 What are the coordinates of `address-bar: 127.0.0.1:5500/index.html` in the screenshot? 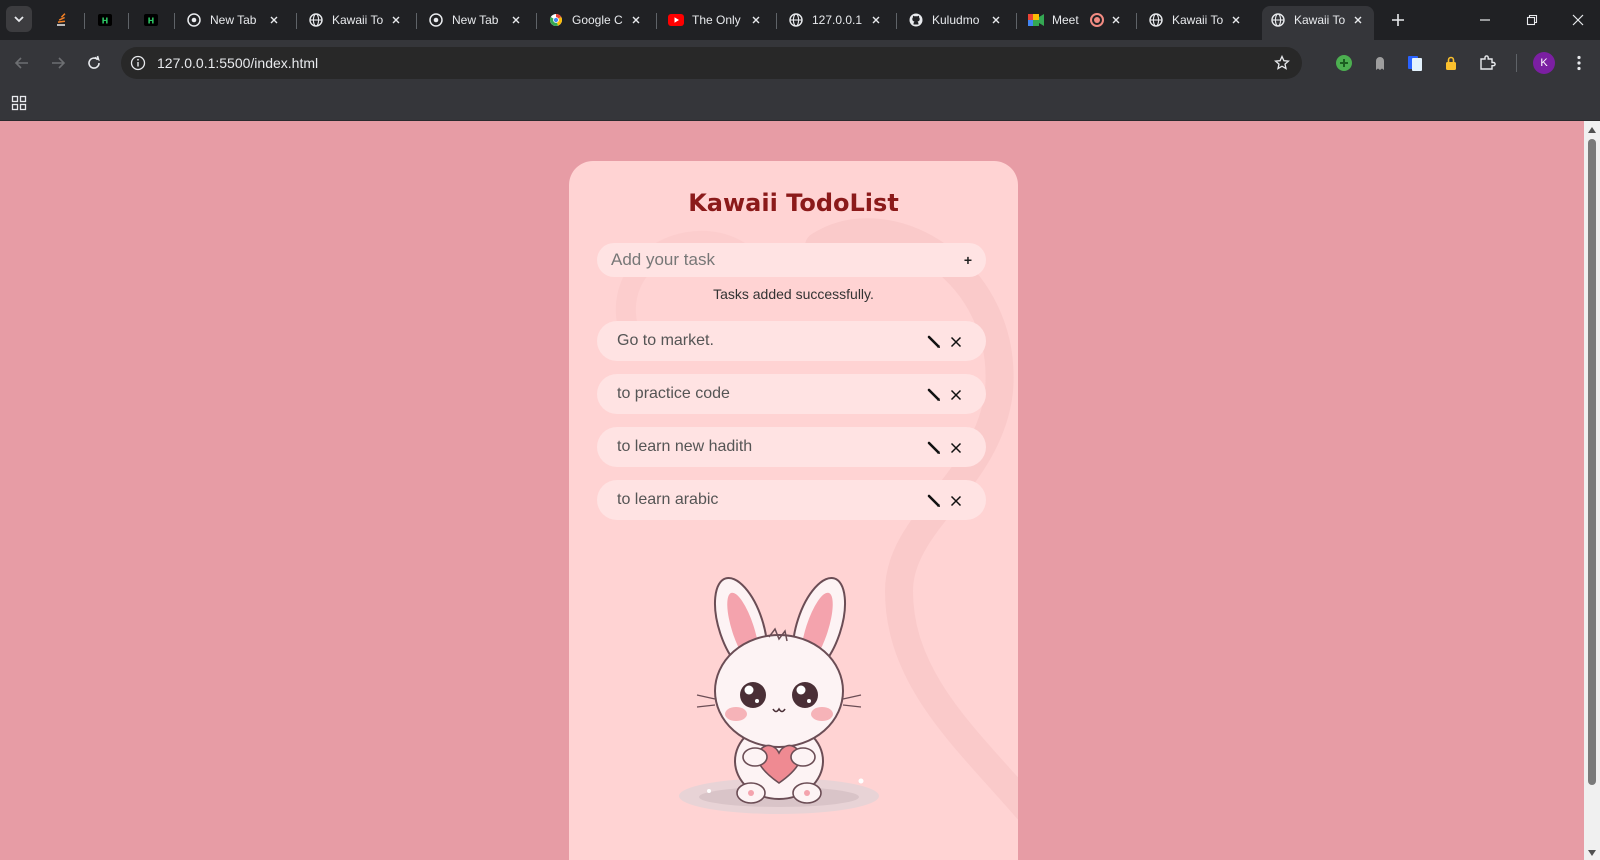 It's located at (711, 63).